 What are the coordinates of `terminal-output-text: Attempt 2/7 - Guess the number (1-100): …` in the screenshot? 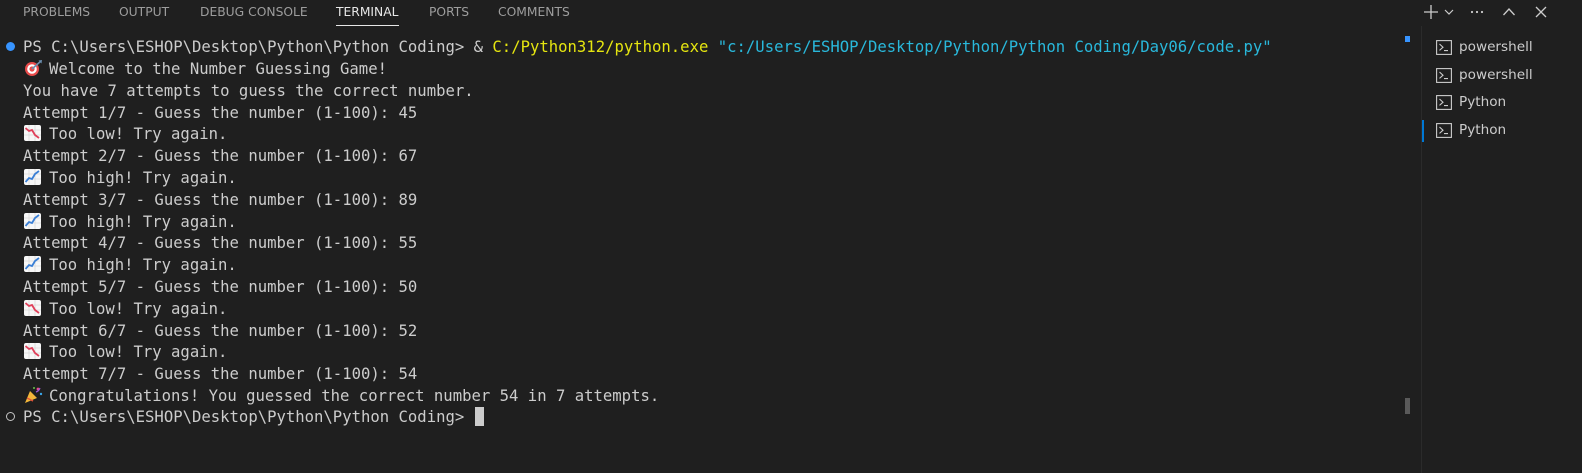 It's located at (220, 156).